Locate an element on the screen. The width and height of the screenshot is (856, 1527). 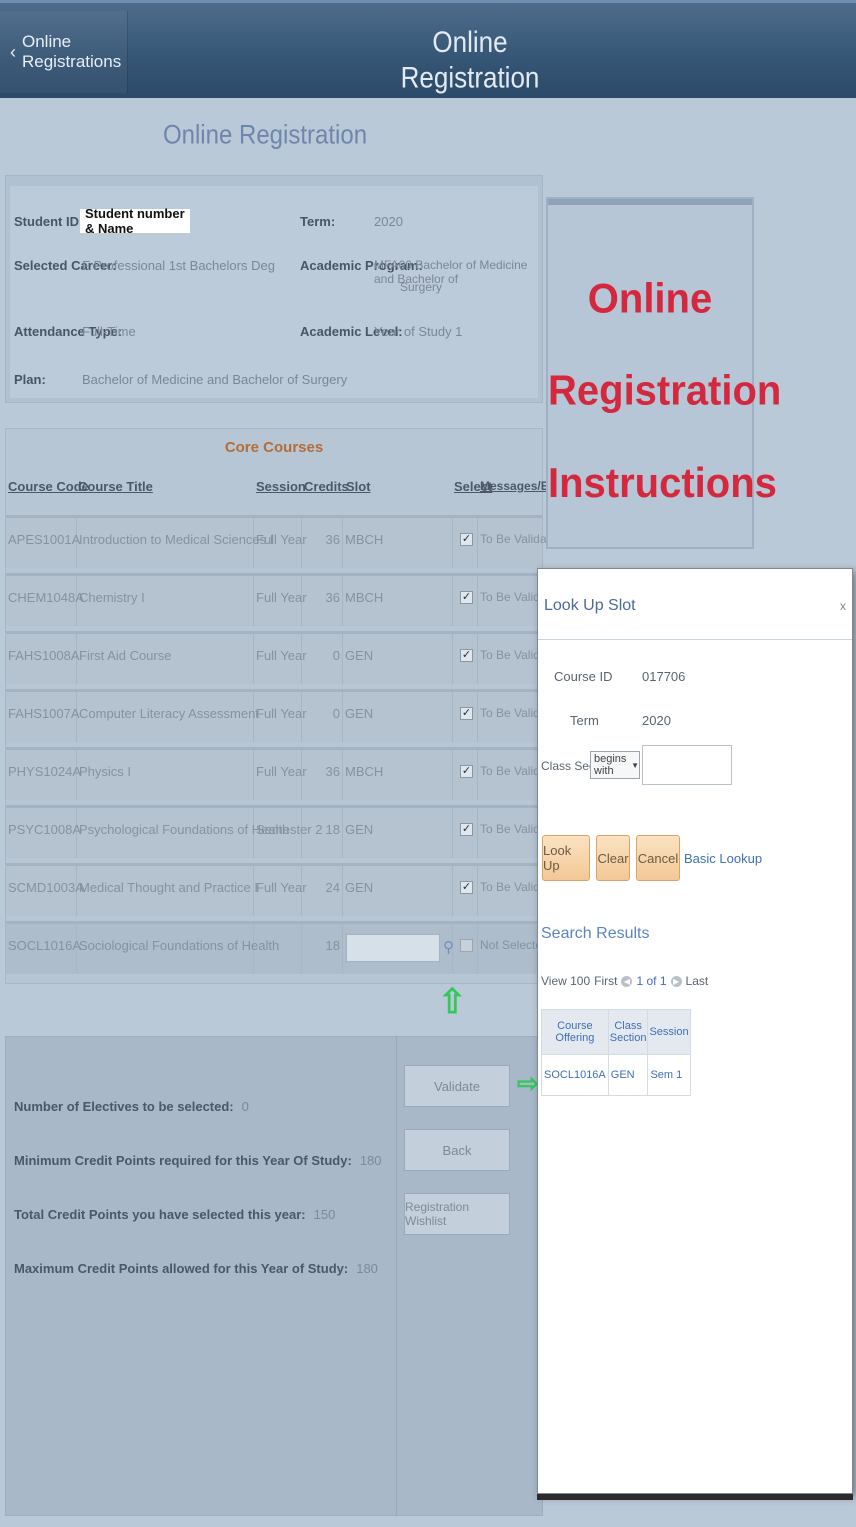
app-title: Online Registration is located at coordinates (470, 59).